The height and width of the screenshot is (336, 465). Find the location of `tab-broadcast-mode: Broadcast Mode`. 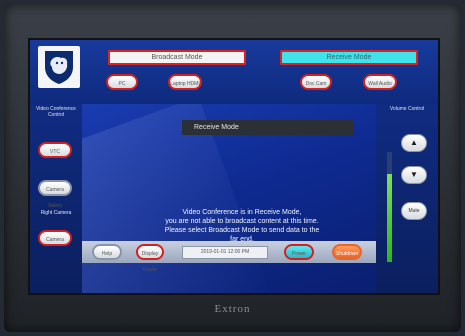

tab-broadcast-mode: Broadcast Mode is located at coordinates (177, 57).